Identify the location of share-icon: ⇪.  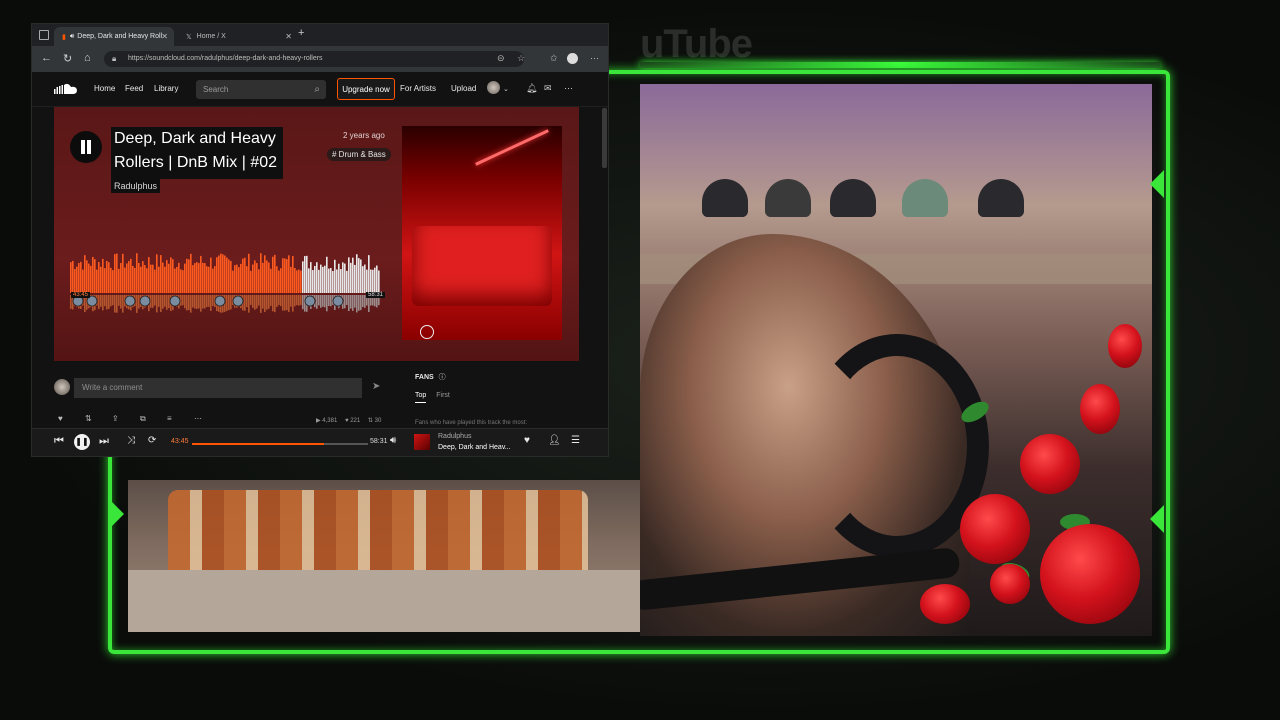
(115, 418).